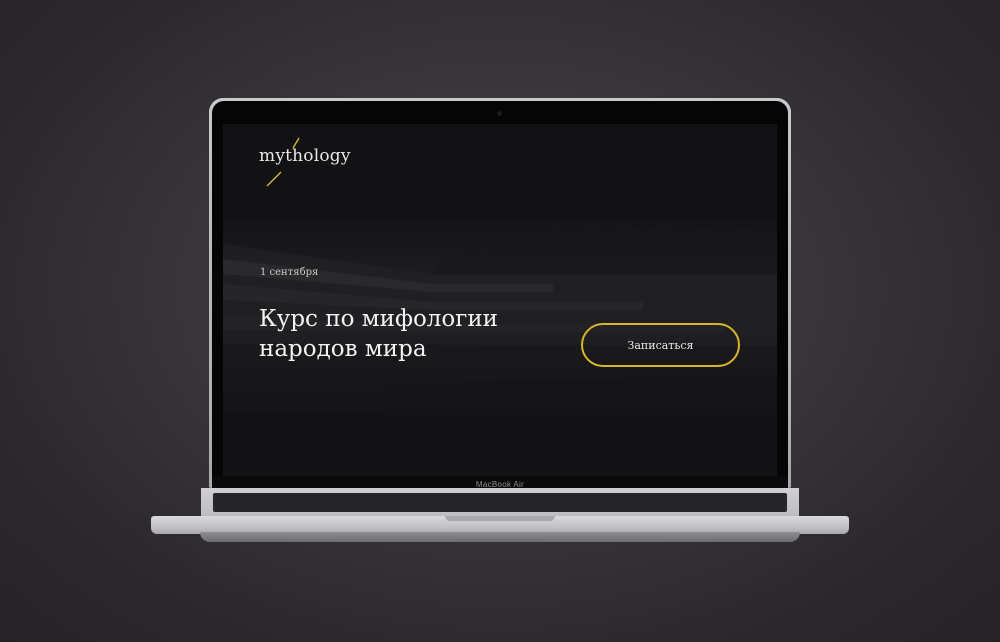  Describe the element at coordinates (500, 537) in the screenshot. I see `laptop-base-edge` at that location.